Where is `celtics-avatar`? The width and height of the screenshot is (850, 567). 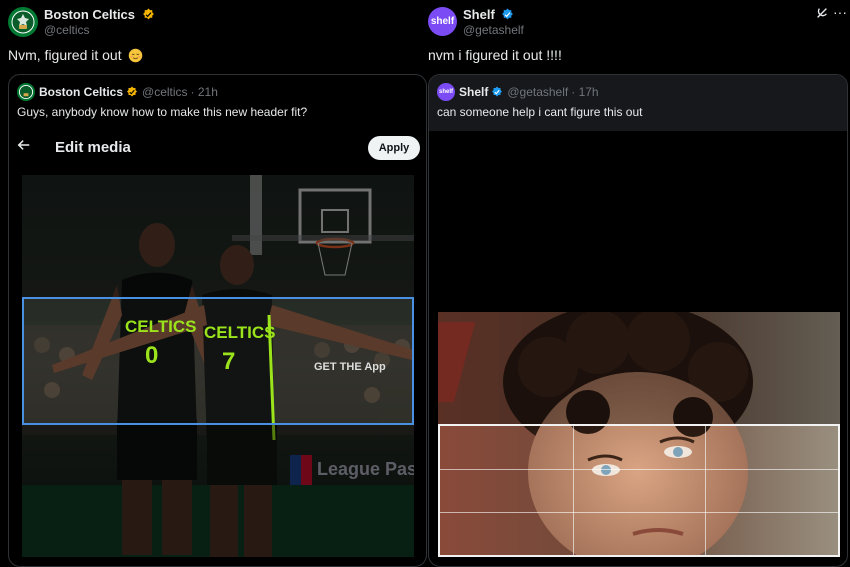 celtics-avatar is located at coordinates (23, 22).